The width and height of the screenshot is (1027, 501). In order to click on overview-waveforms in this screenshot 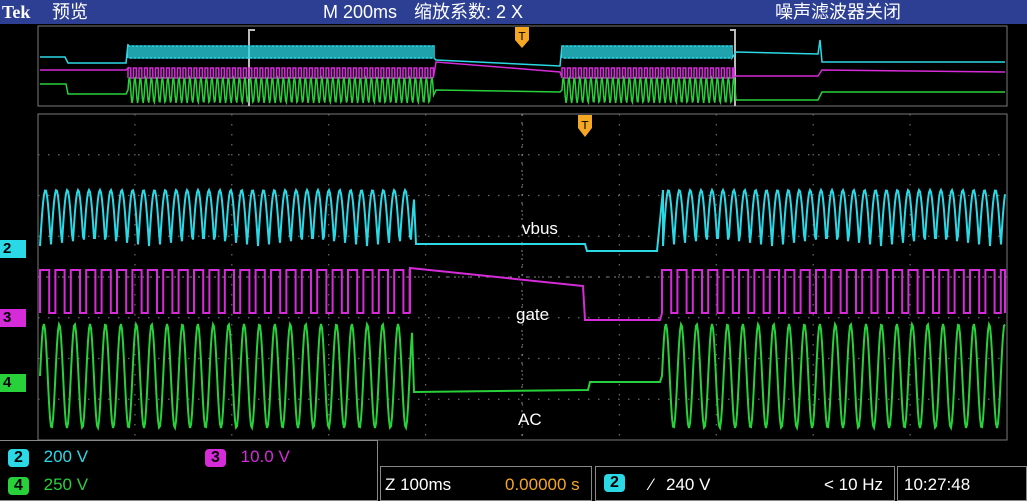, I will do `click(523, 72)`.